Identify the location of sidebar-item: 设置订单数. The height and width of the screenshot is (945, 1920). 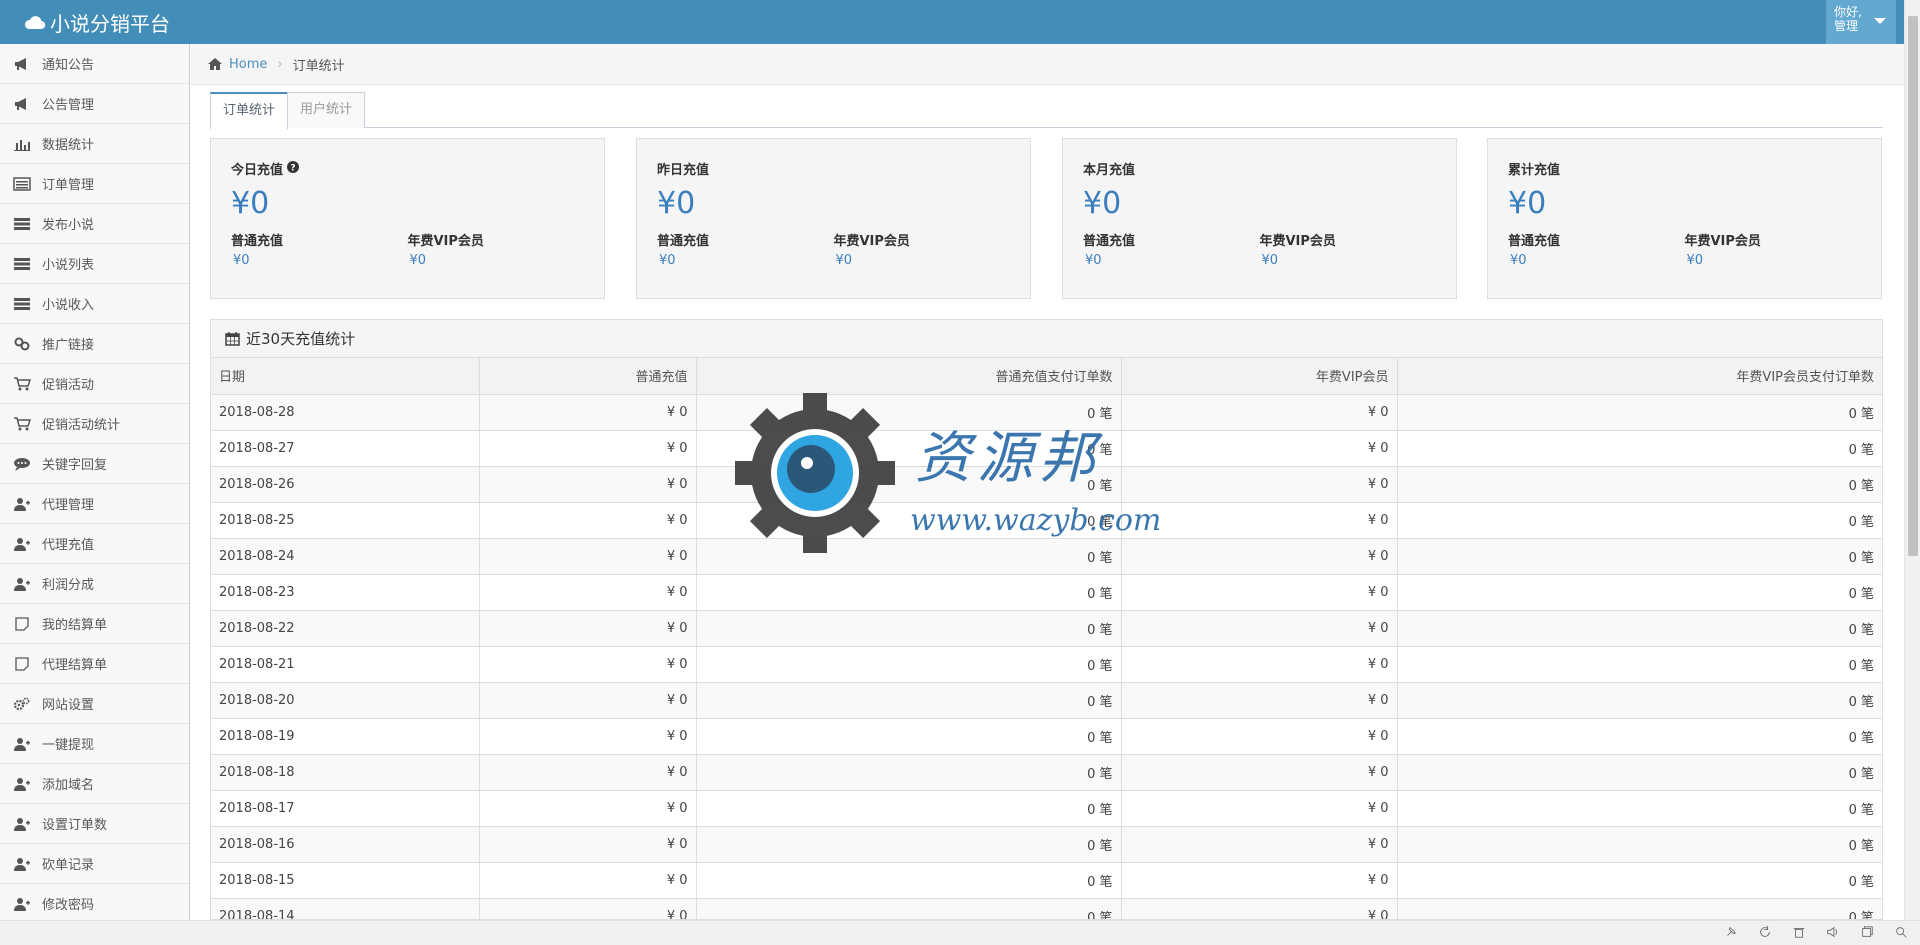
(94, 824).